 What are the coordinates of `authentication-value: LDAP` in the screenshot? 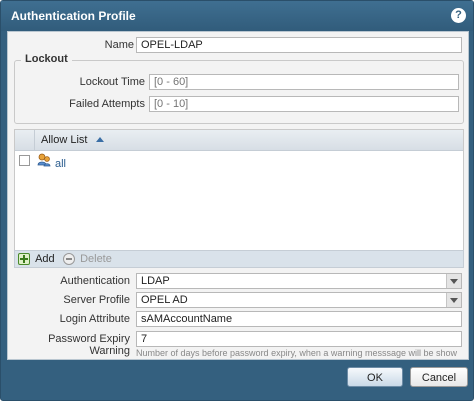 It's located at (155, 281).